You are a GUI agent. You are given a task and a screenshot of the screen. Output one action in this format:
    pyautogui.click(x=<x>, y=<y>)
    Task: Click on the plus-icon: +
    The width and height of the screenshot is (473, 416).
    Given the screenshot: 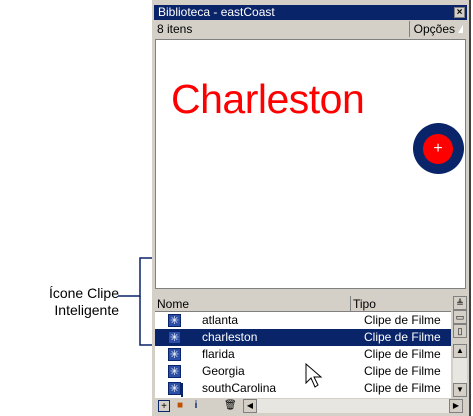 What is the action you would take?
    pyautogui.click(x=438, y=149)
    